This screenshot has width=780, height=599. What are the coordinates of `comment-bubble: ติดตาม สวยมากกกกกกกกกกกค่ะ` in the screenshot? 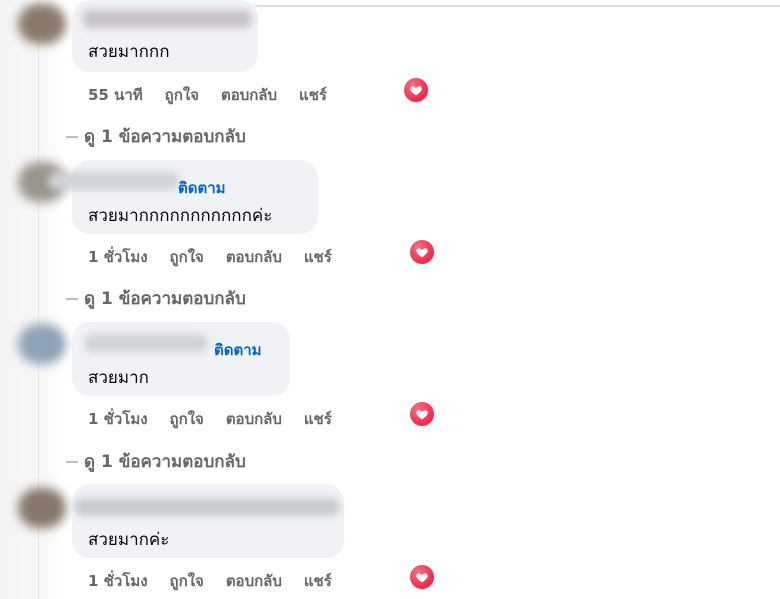 It's located at (183, 197).